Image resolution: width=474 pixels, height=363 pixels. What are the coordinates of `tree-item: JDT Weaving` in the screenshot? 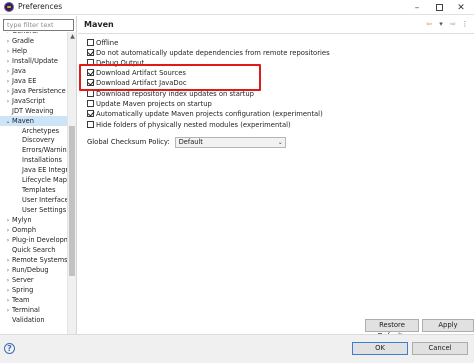 It's located at (33, 111).